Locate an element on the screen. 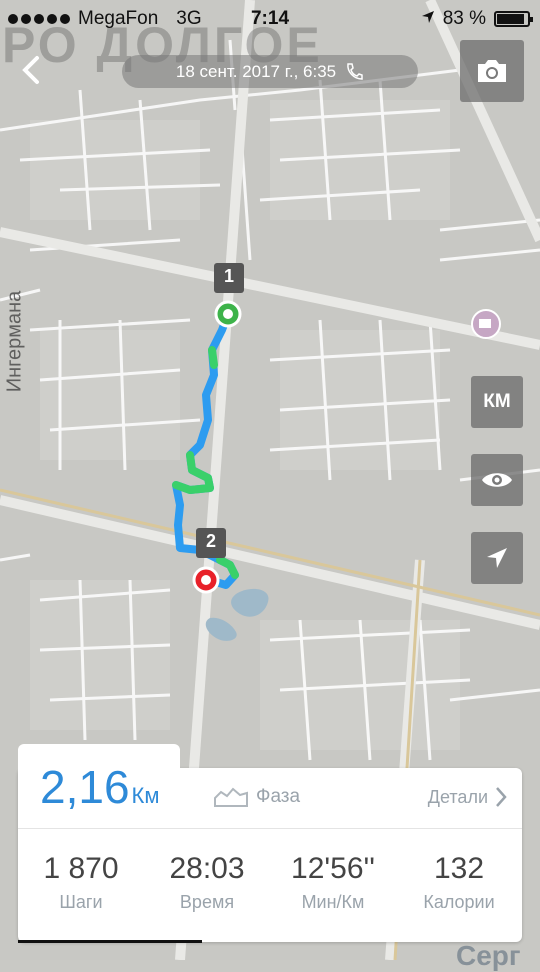 The image size is (540, 972). side-street-label: Ингермана is located at coordinates (14, 341).